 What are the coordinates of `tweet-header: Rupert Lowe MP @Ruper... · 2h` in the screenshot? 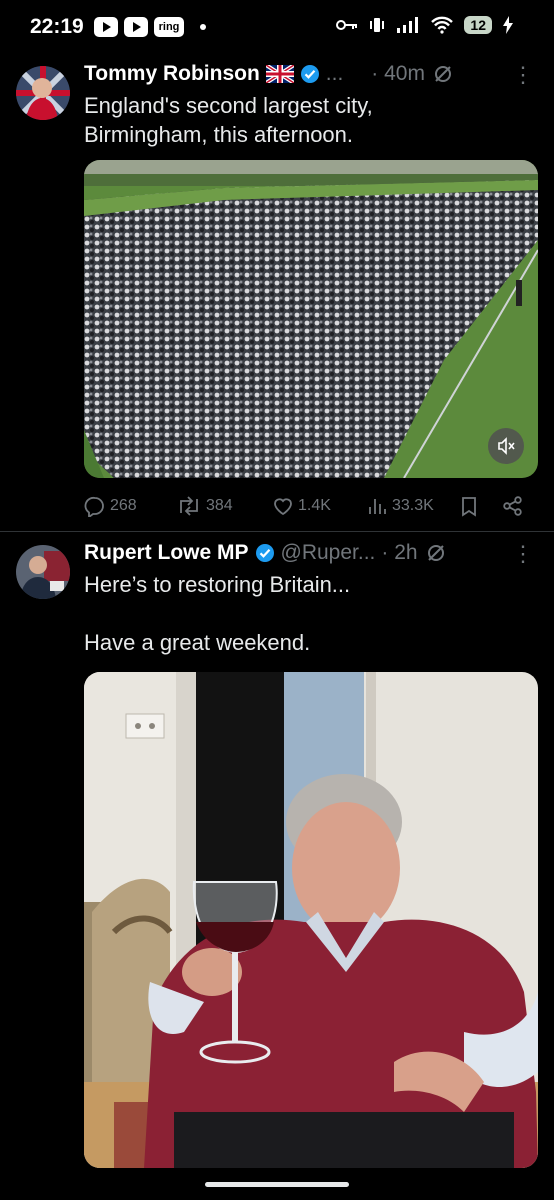 It's located at (265, 553).